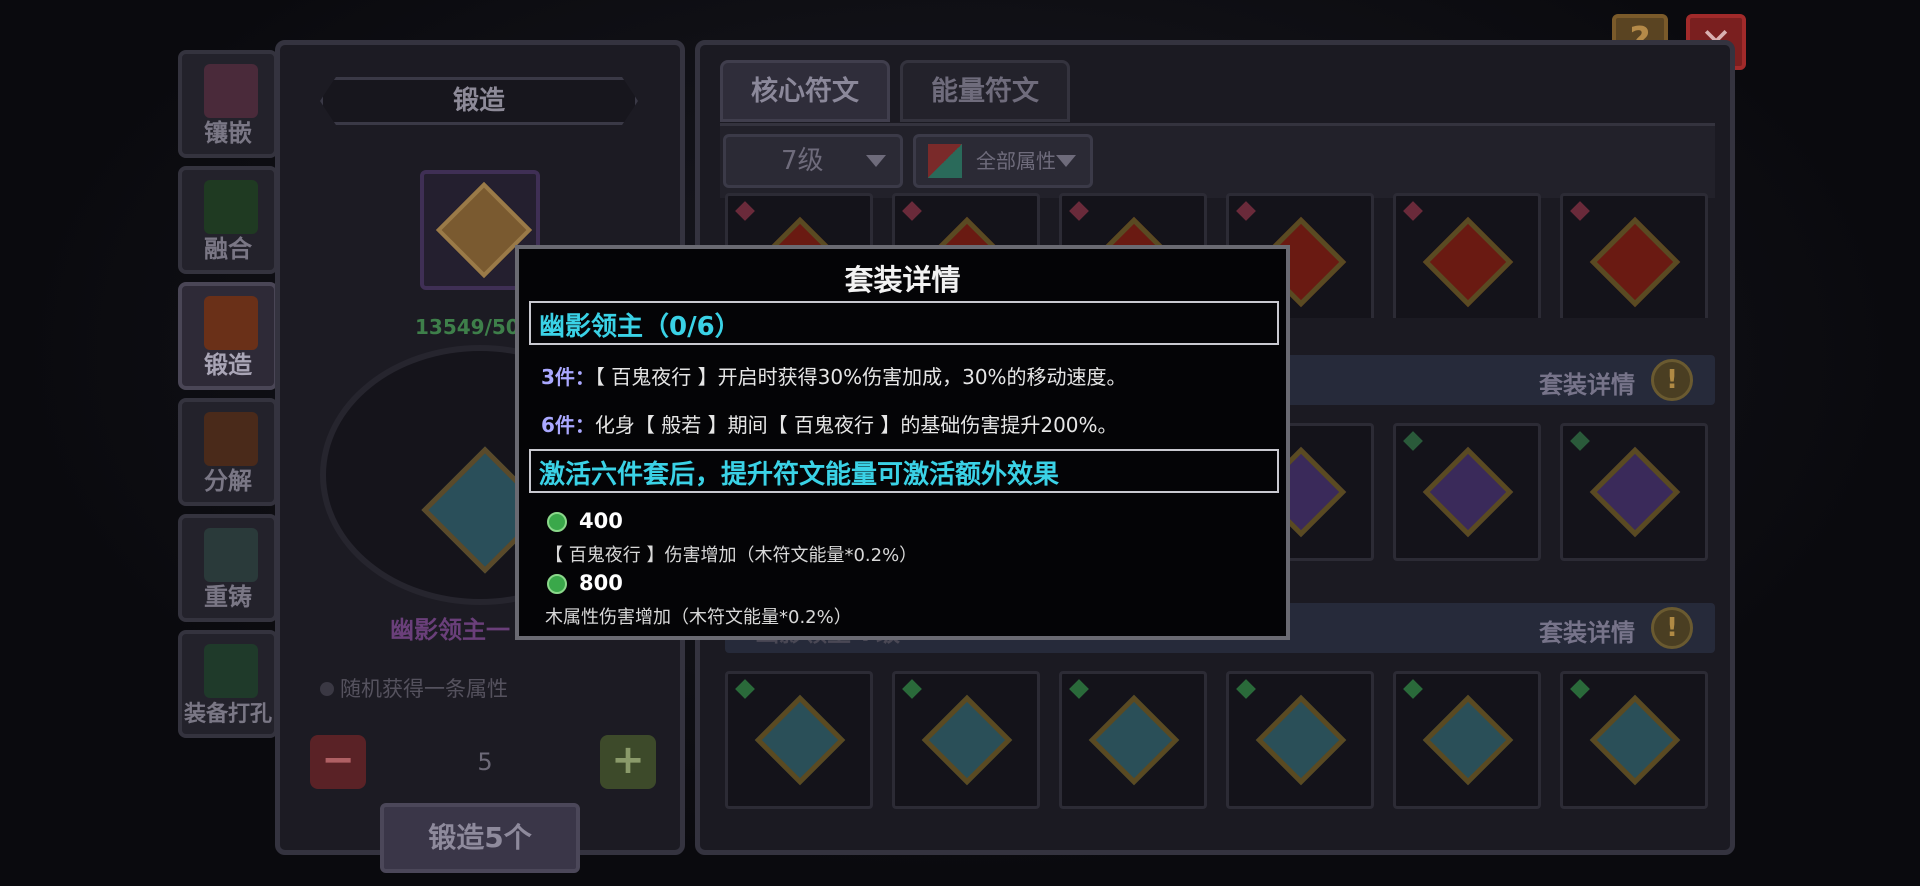  I want to click on level-select: 7级, so click(813, 161).